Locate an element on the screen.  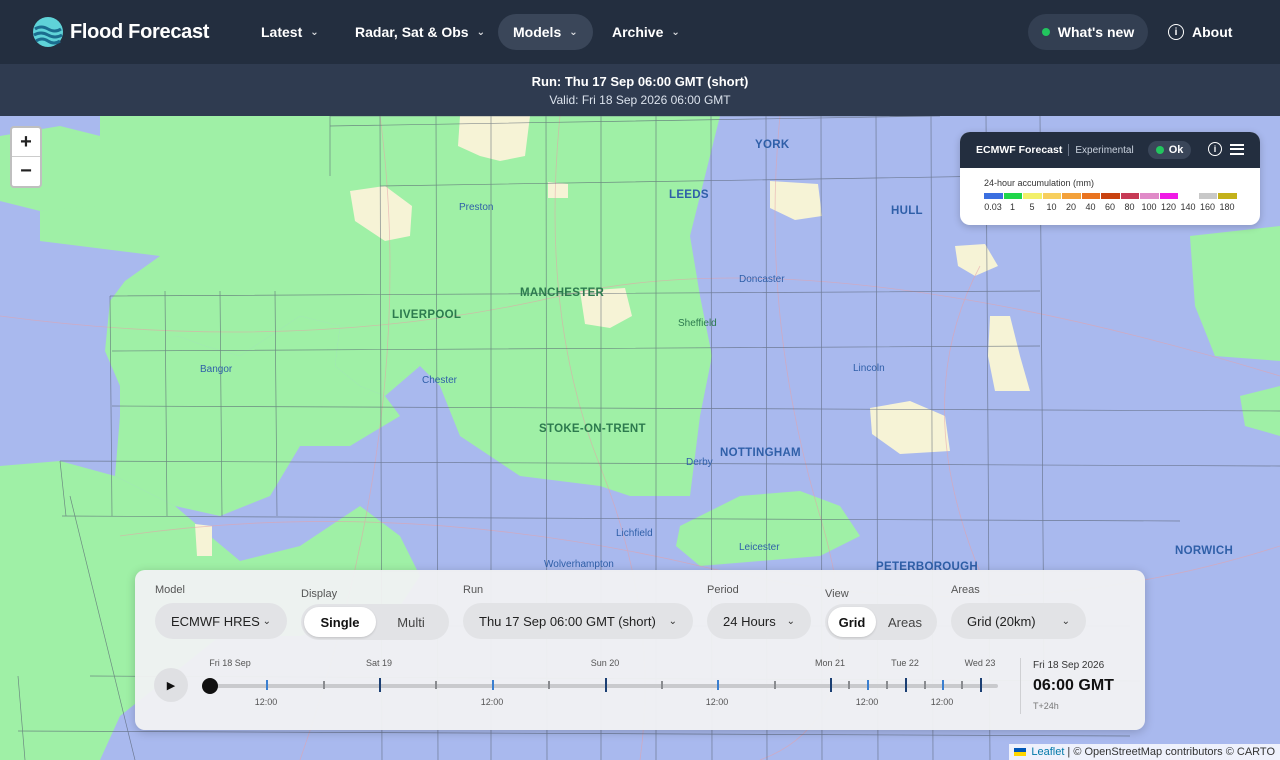
view-toggle: Grid Areas is located at coordinates (881, 622).